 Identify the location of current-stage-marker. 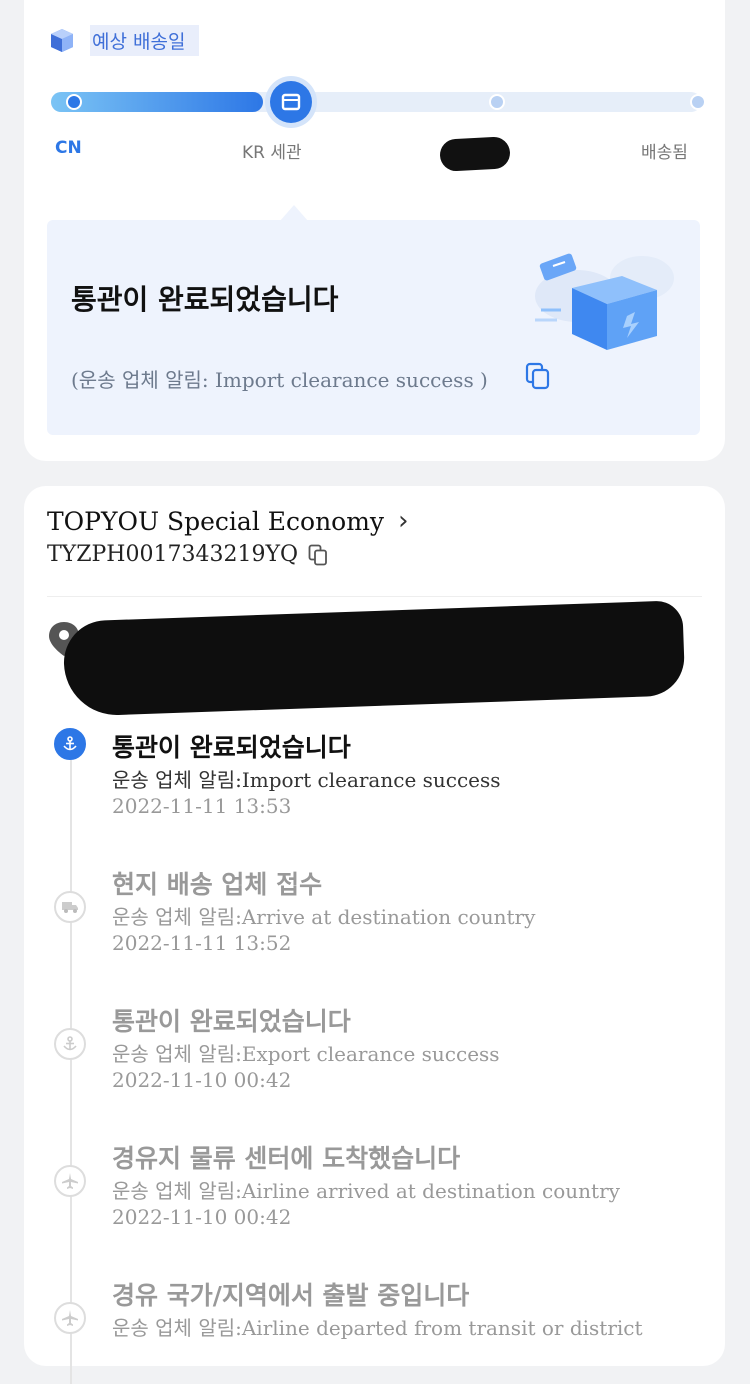
(291, 102).